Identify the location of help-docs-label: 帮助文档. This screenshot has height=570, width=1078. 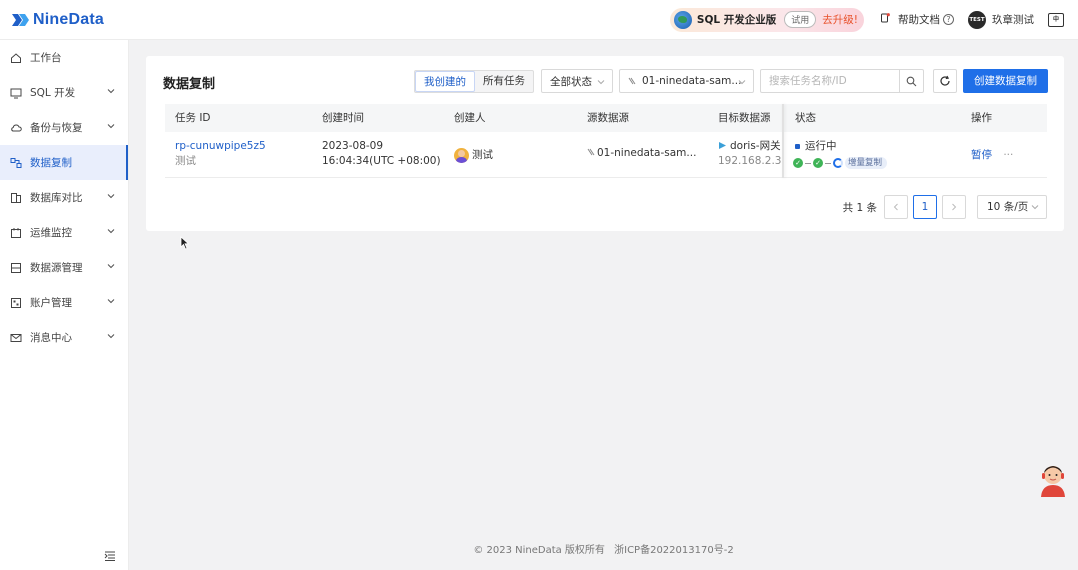
(919, 20).